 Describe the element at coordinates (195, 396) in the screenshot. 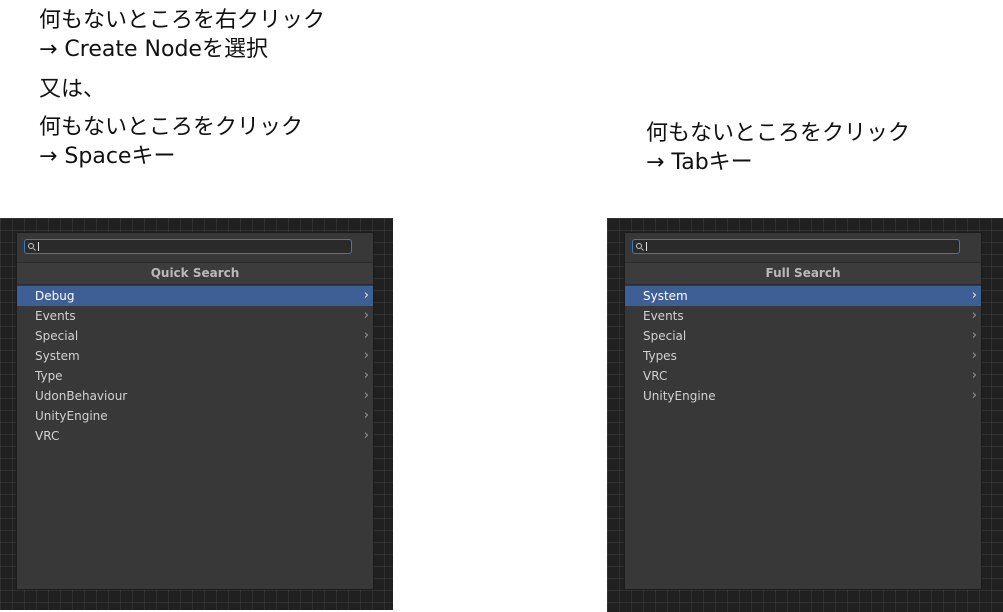

I see `list-item: UdonBehaviour ›` at that location.